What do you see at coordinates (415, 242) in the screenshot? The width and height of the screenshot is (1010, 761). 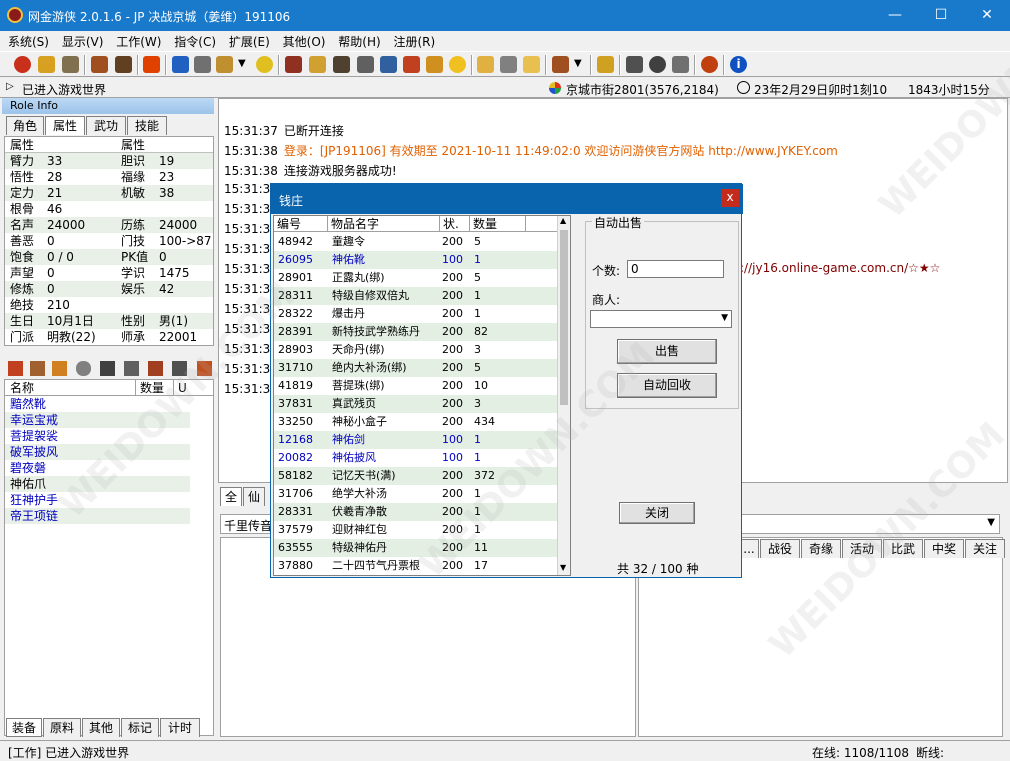 I see `table-row: 48942 童趣令 200 5` at bounding box center [415, 242].